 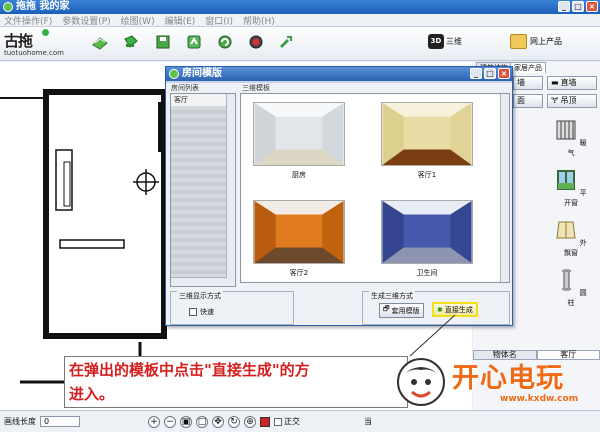 What do you see at coordinates (236, 382) in the screenshot?
I see `tutorial-callout: 在弹出的模板中点击"直接生成"的方 进入。` at bounding box center [236, 382].